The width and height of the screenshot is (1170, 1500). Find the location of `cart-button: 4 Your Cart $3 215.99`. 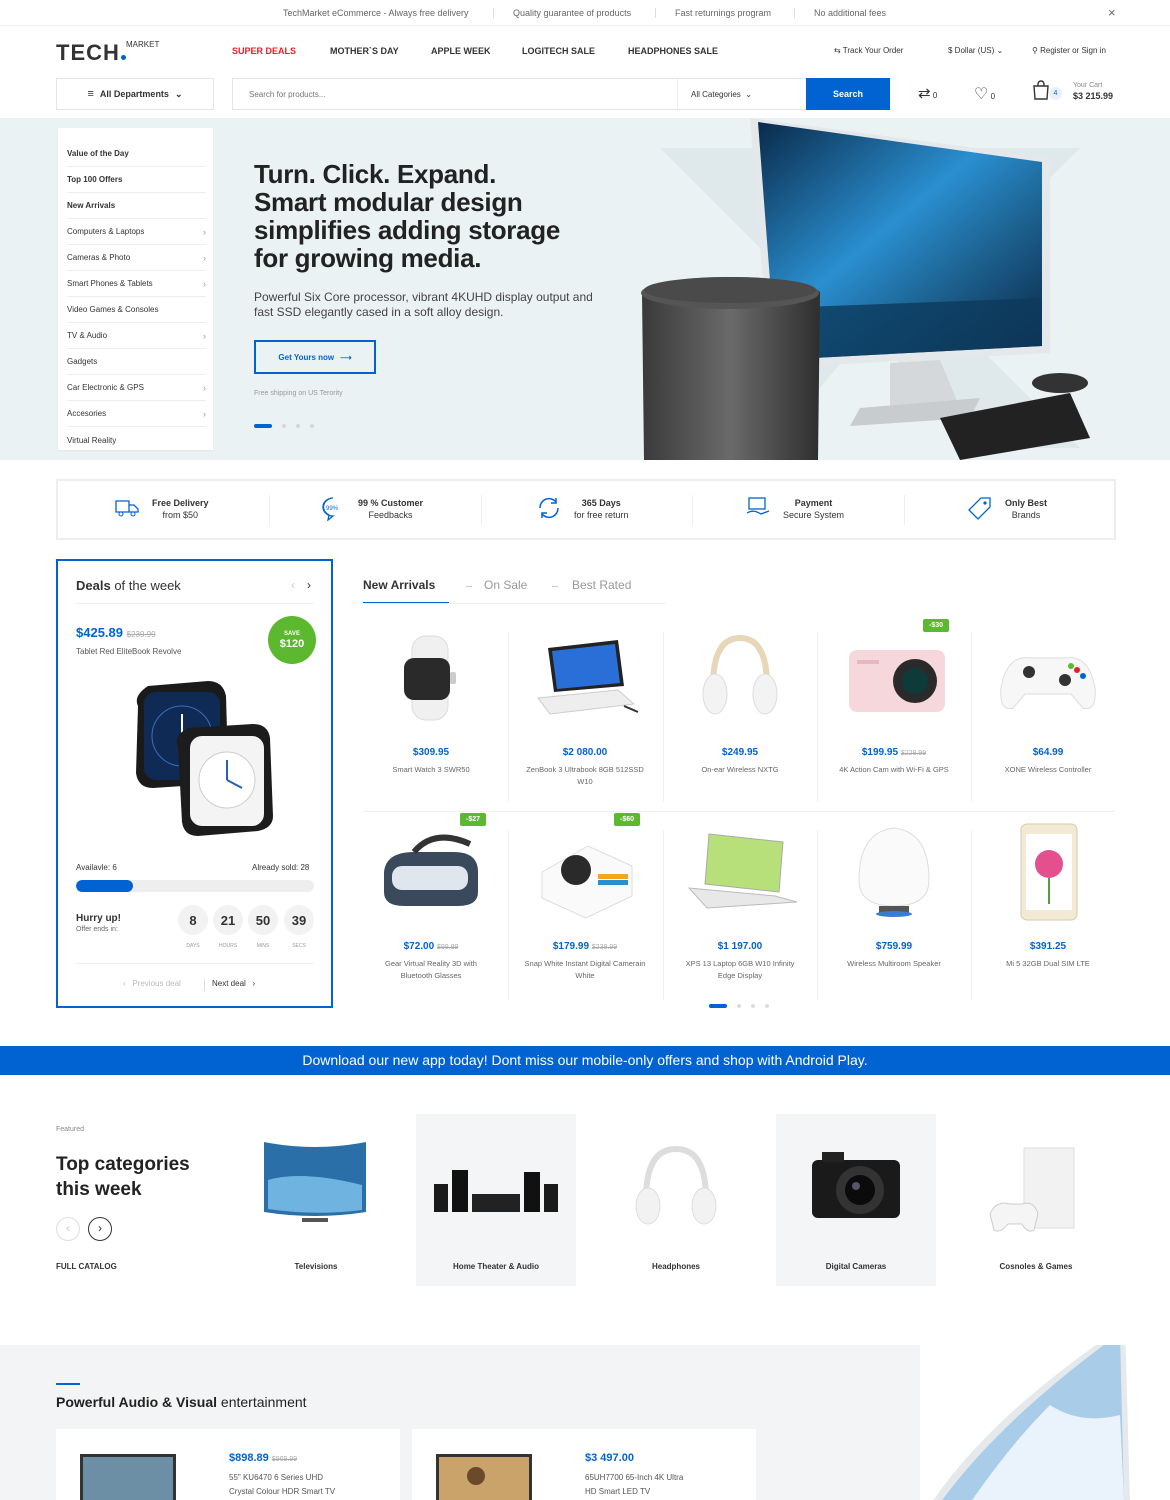

cart-button: 4 Your Cart $3 215.99 is located at coordinates (1072, 91).